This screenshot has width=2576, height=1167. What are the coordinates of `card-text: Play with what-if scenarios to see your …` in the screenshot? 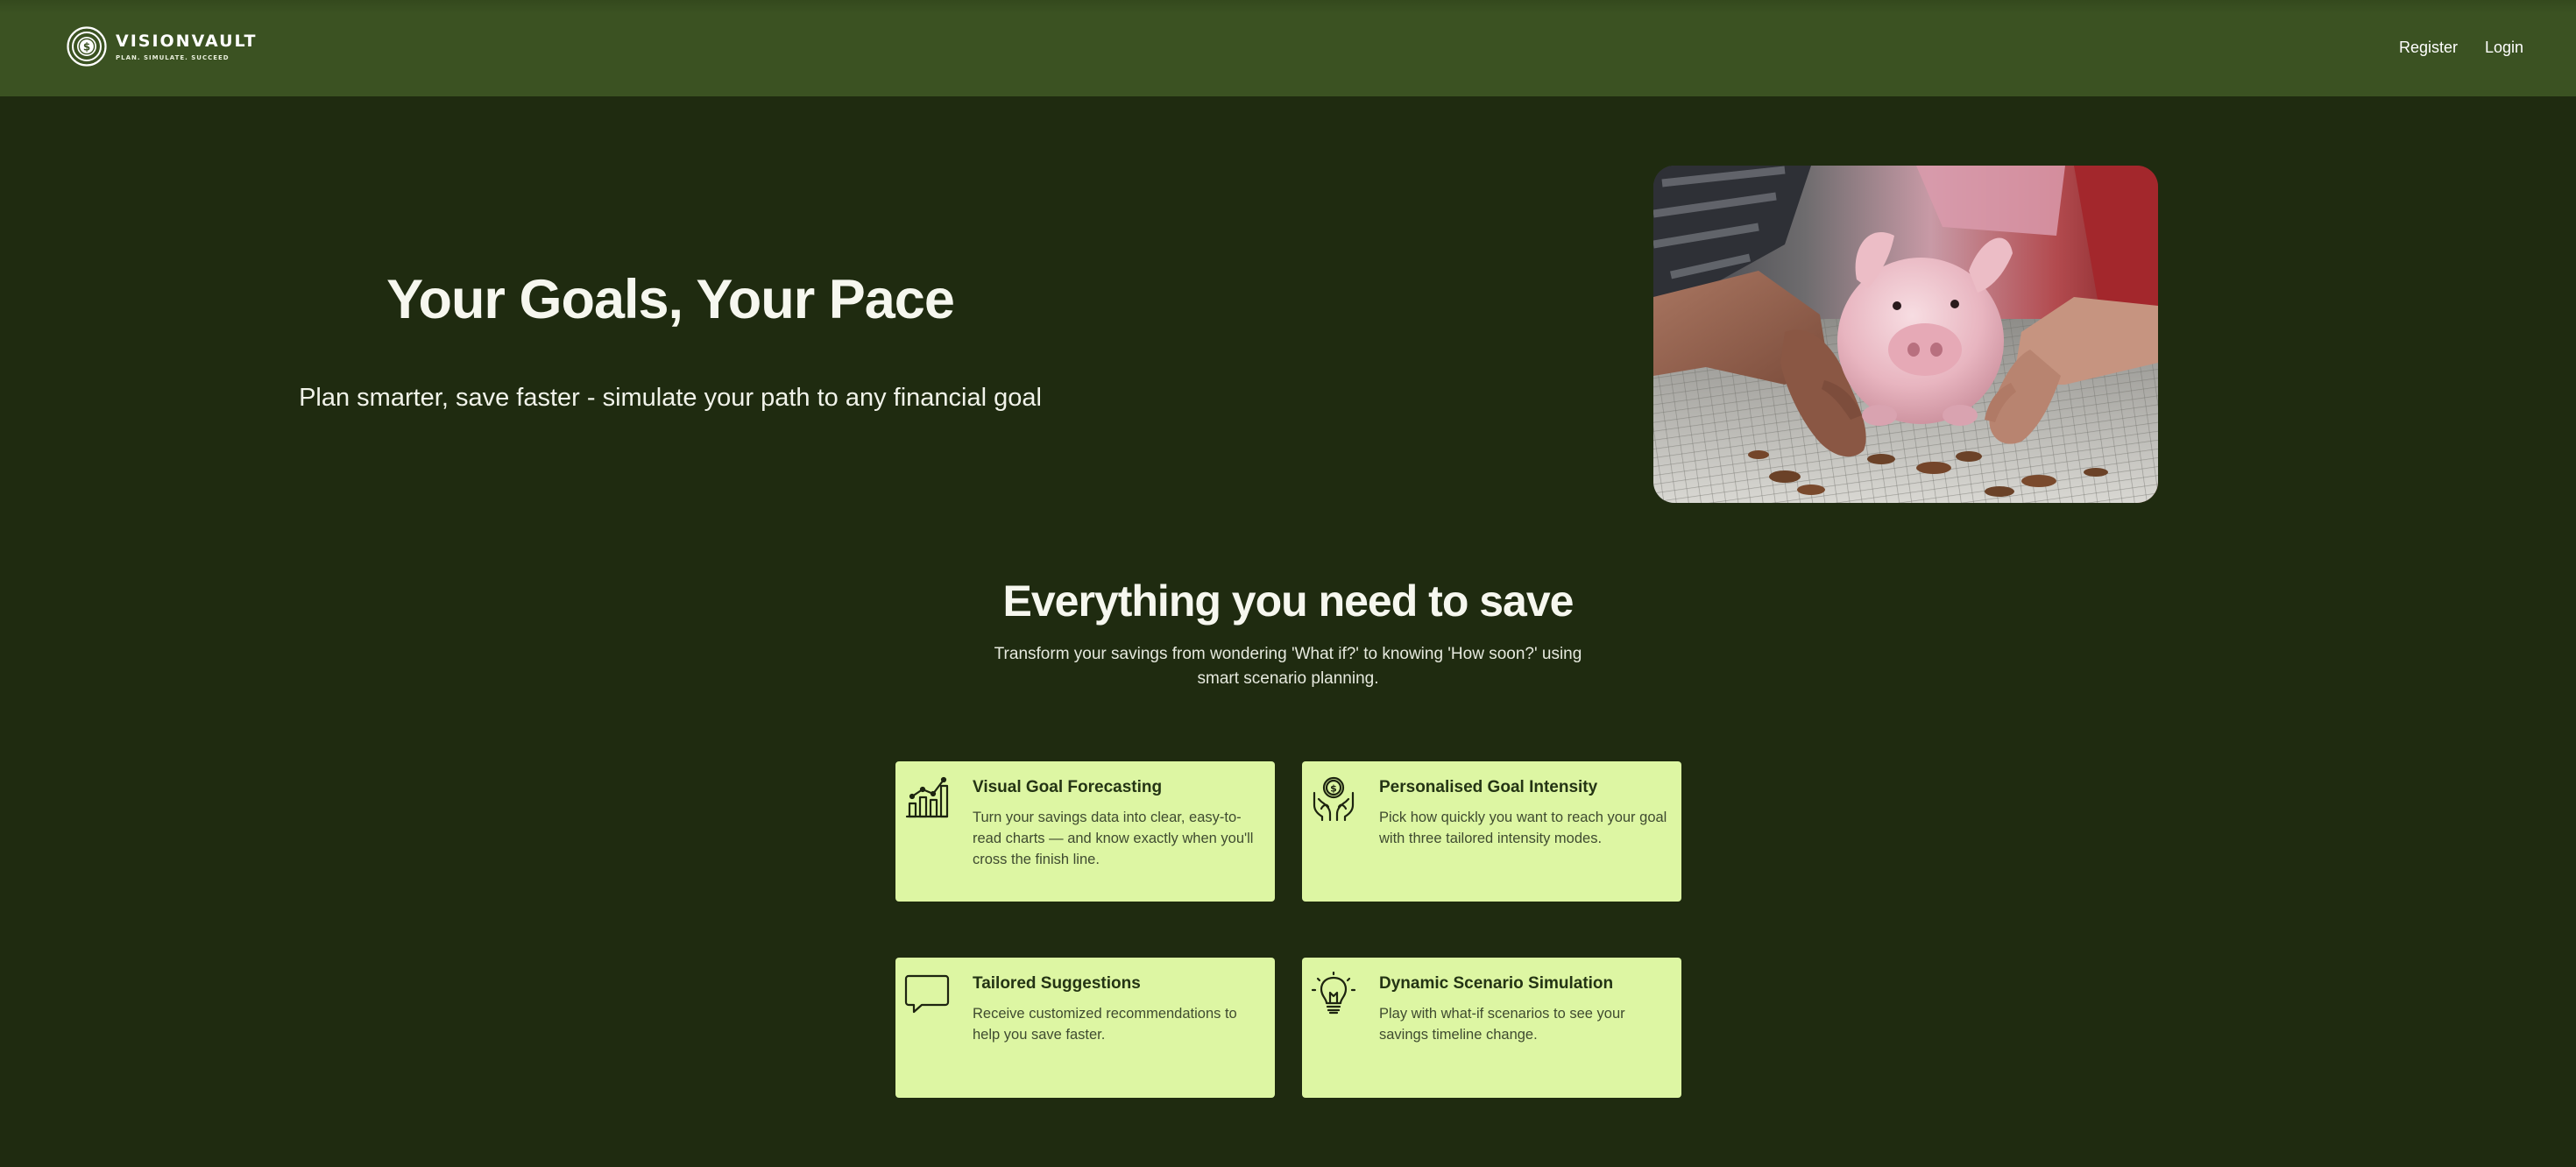 It's located at (1502, 1024).